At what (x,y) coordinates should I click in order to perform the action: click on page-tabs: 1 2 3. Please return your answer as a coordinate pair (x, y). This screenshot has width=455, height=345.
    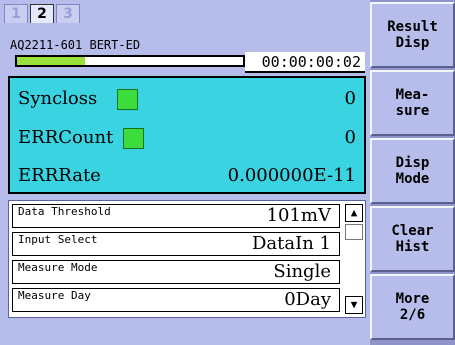
    Looking at the image, I should click on (43, 13).